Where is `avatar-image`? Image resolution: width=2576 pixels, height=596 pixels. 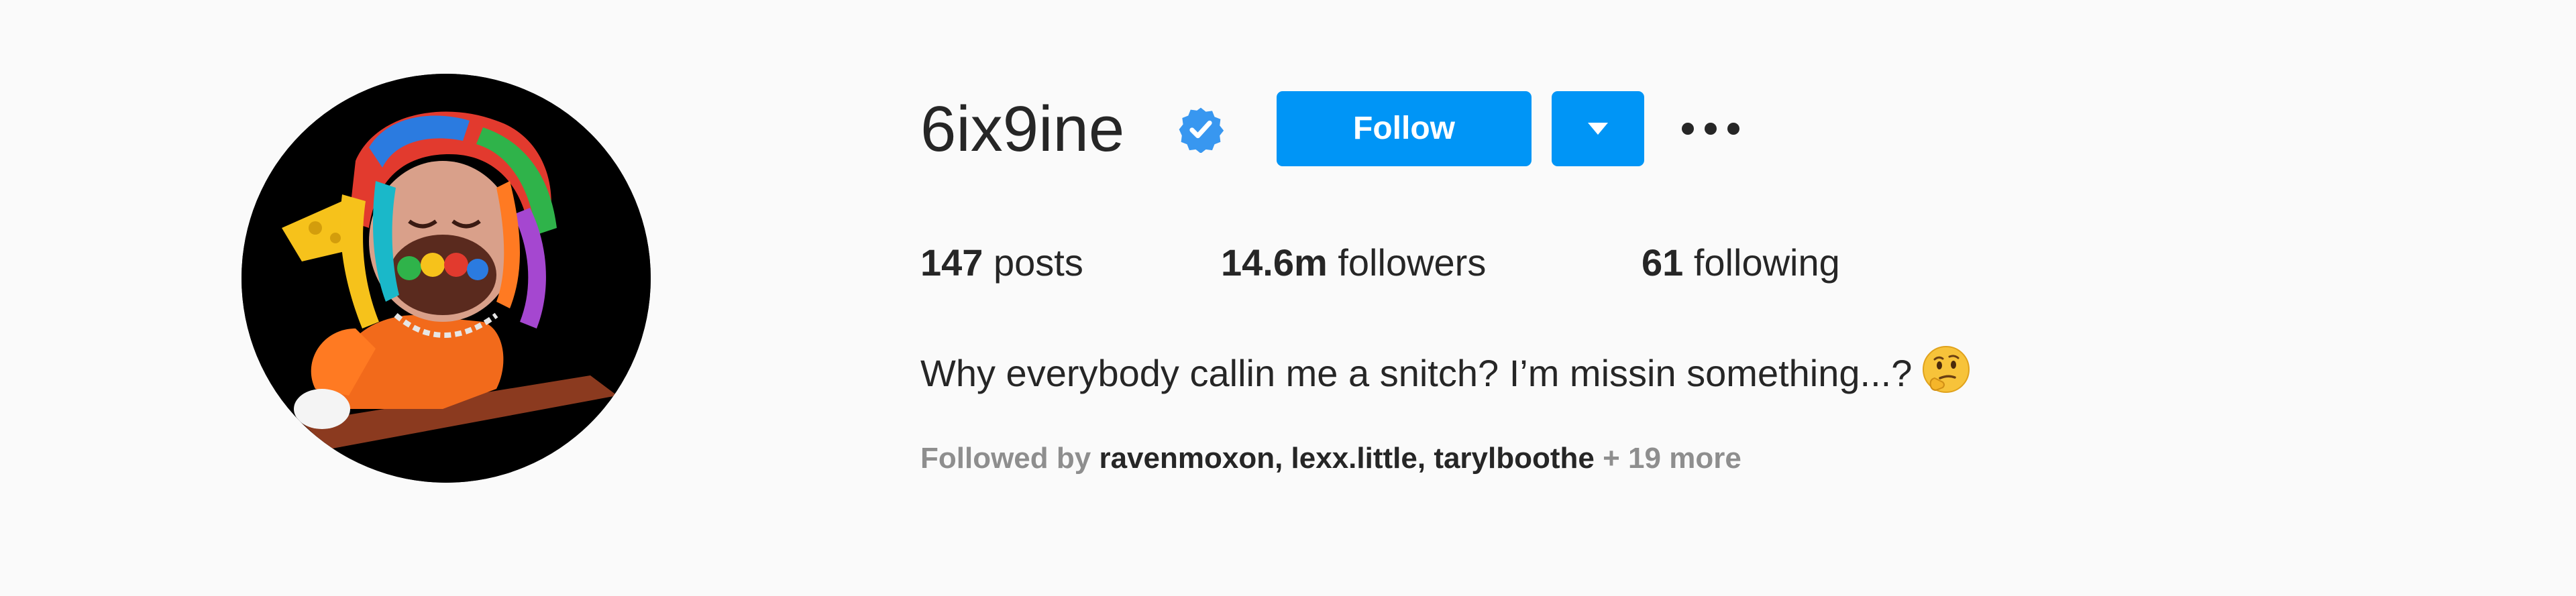 avatar-image is located at coordinates (446, 278).